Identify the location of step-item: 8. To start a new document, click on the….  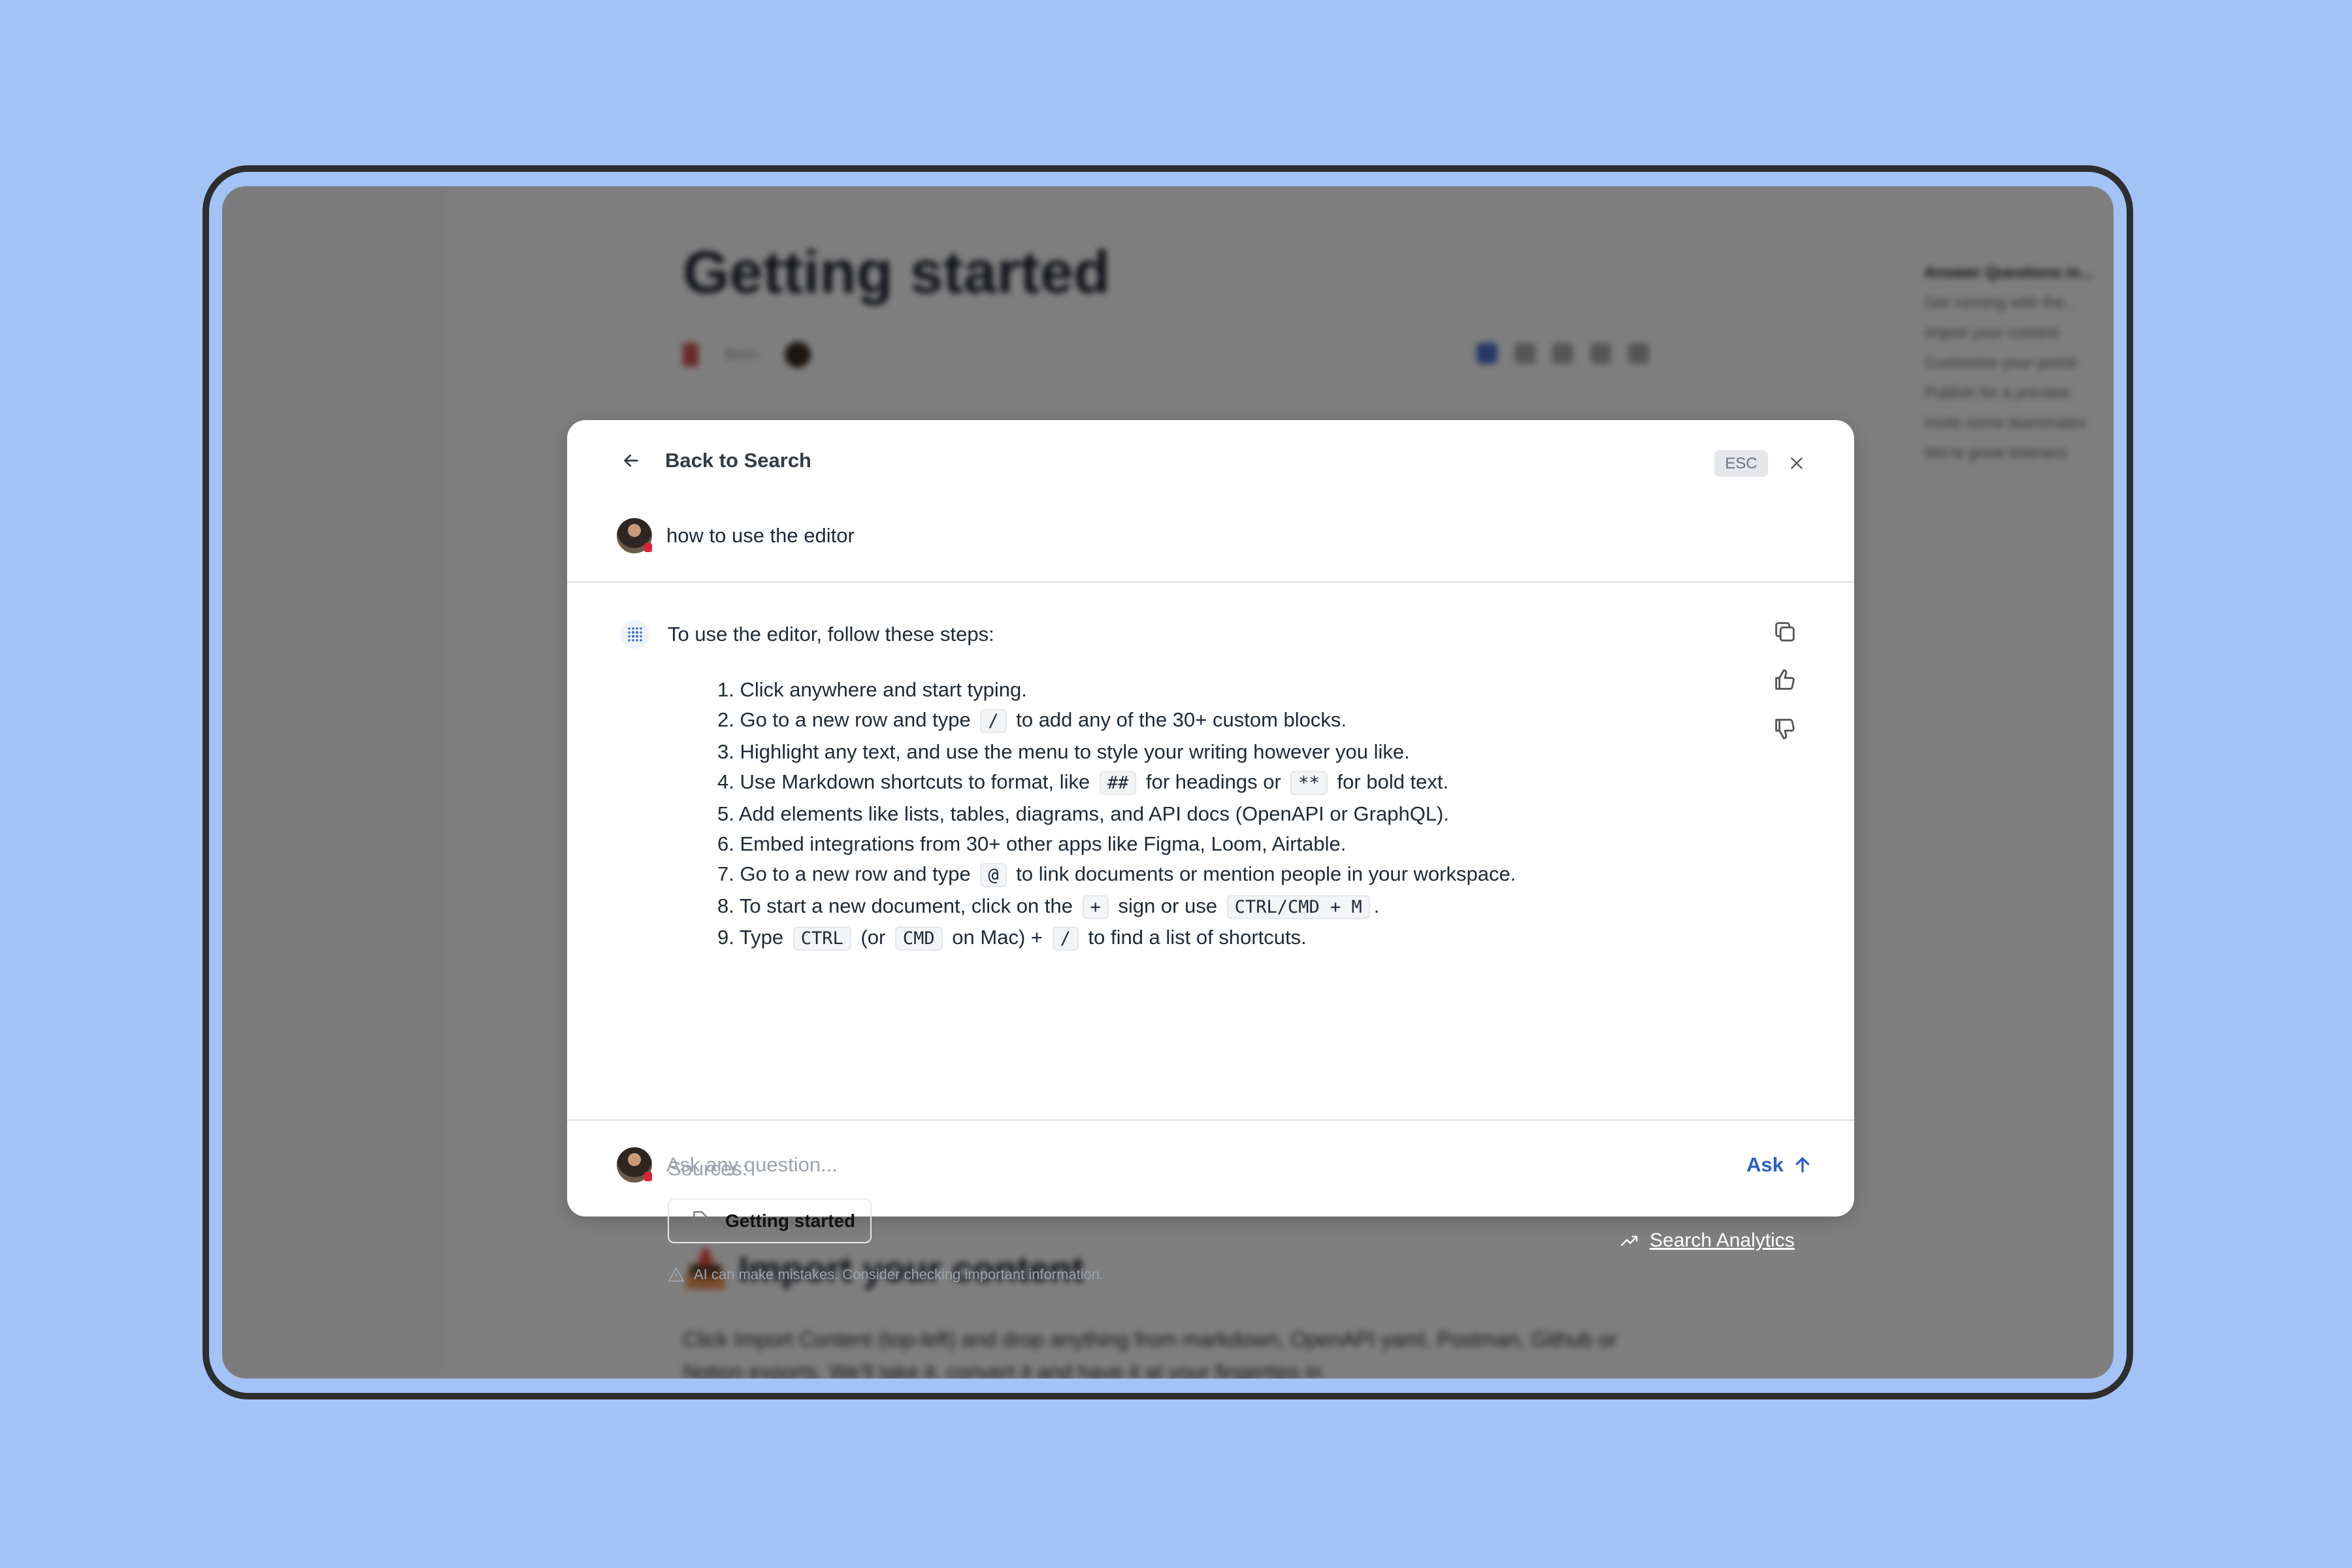
(1116, 907).